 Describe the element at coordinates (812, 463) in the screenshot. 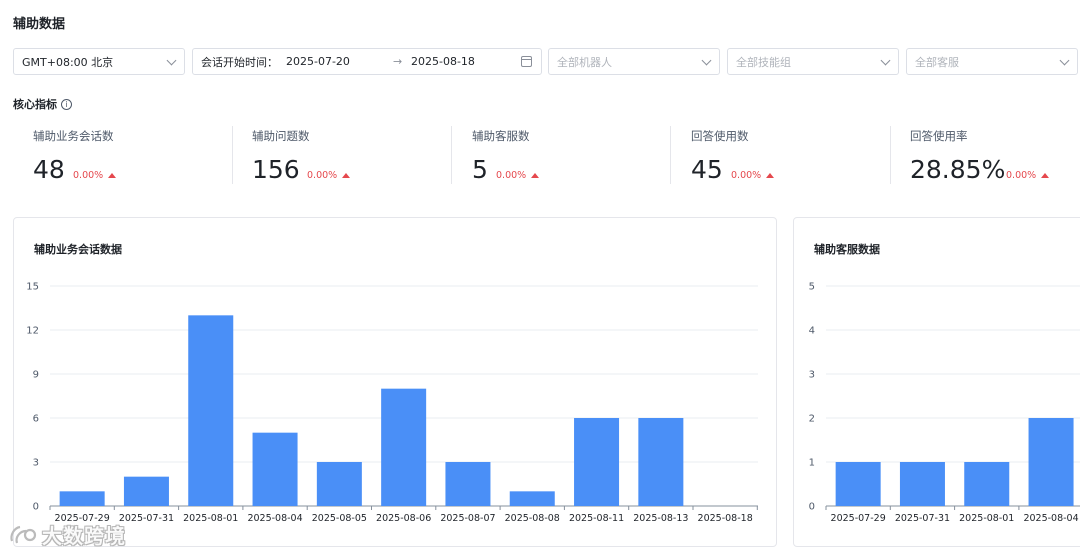

I see `y-tick-label: 1` at that location.